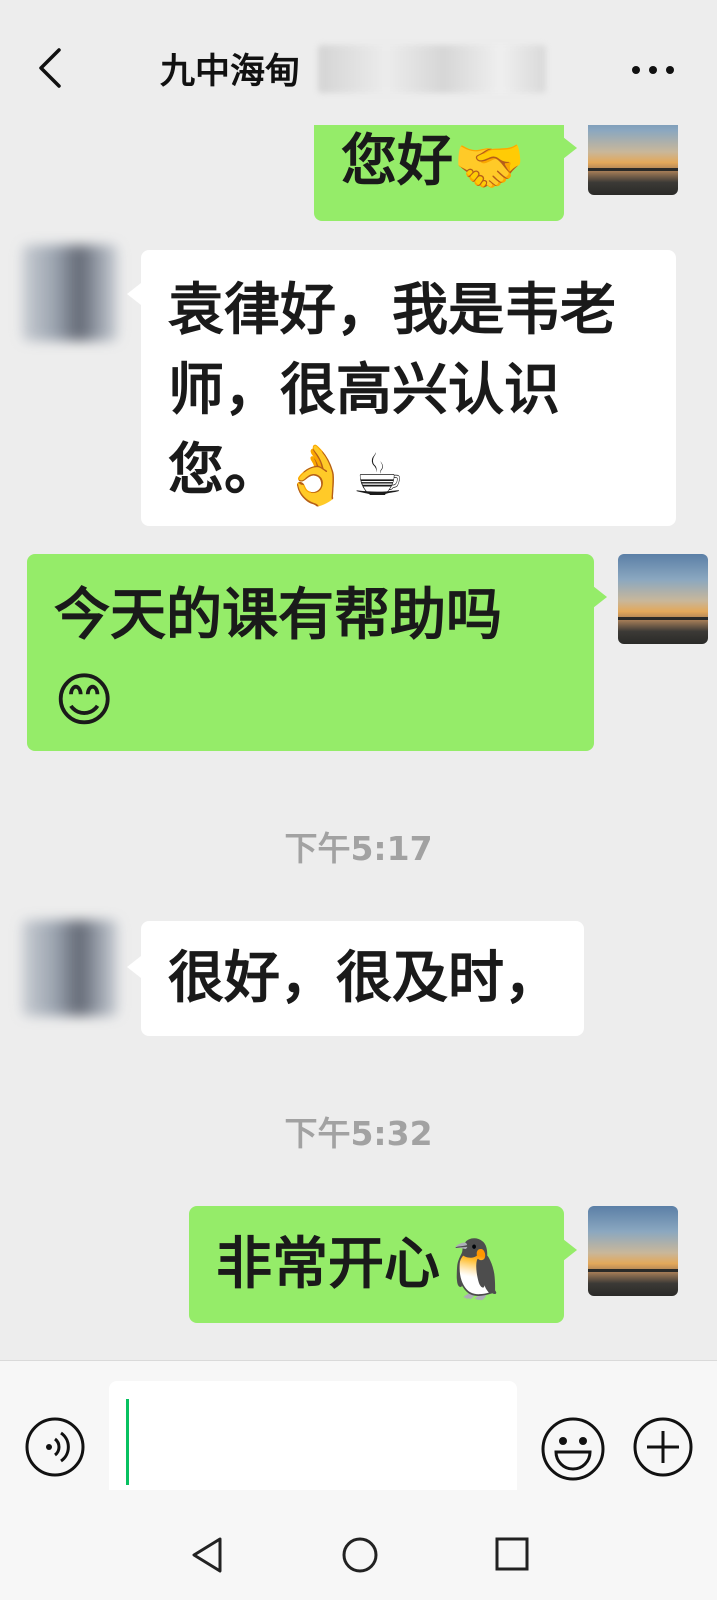 The width and height of the screenshot is (717, 1600). What do you see at coordinates (489, 166) in the screenshot?
I see `handshake-icon: 🤝` at bounding box center [489, 166].